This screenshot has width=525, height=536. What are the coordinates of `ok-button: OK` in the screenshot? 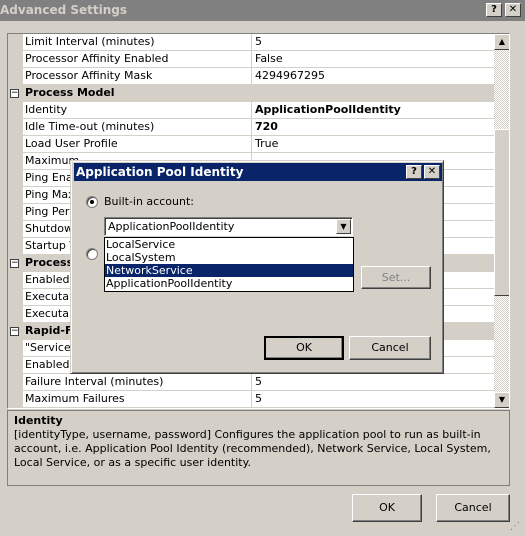 It's located at (387, 508).